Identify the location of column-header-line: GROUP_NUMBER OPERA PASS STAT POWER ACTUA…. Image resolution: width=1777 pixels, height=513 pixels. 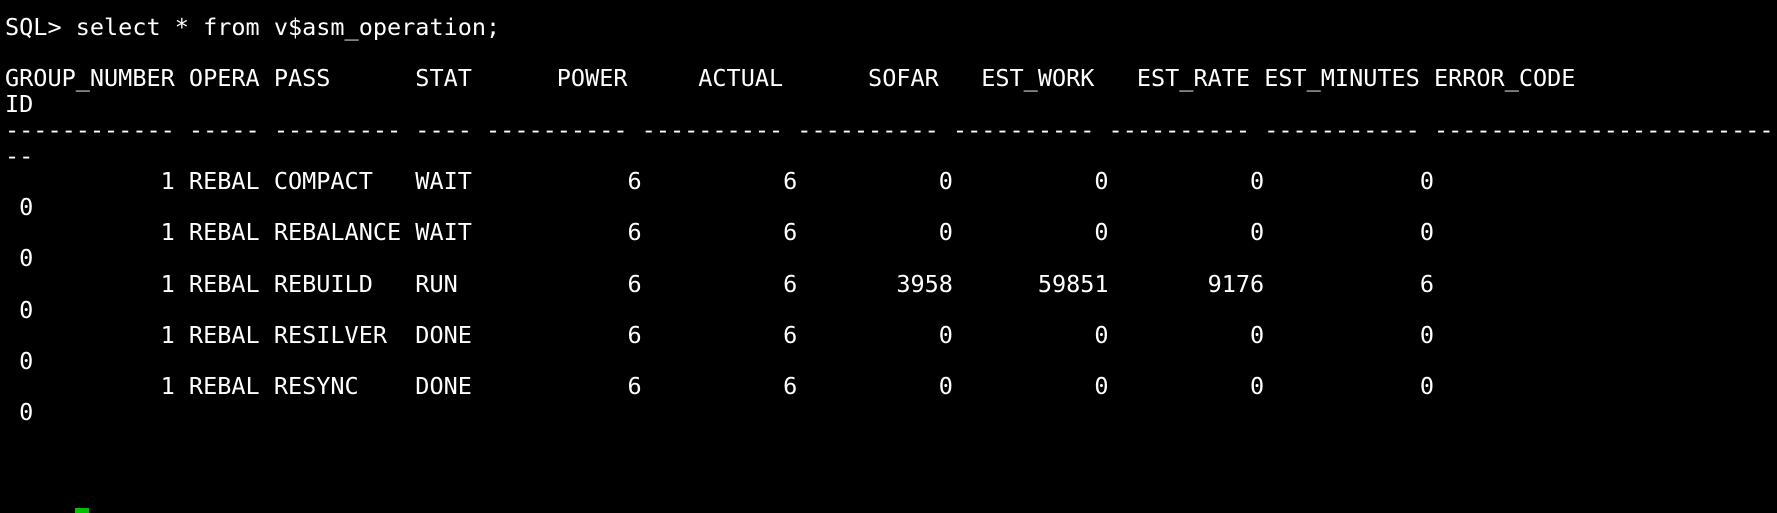
(790, 78).